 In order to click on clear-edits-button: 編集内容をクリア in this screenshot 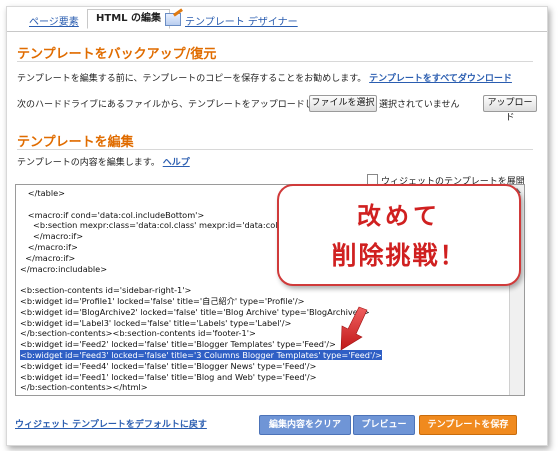, I will do `click(305, 425)`.